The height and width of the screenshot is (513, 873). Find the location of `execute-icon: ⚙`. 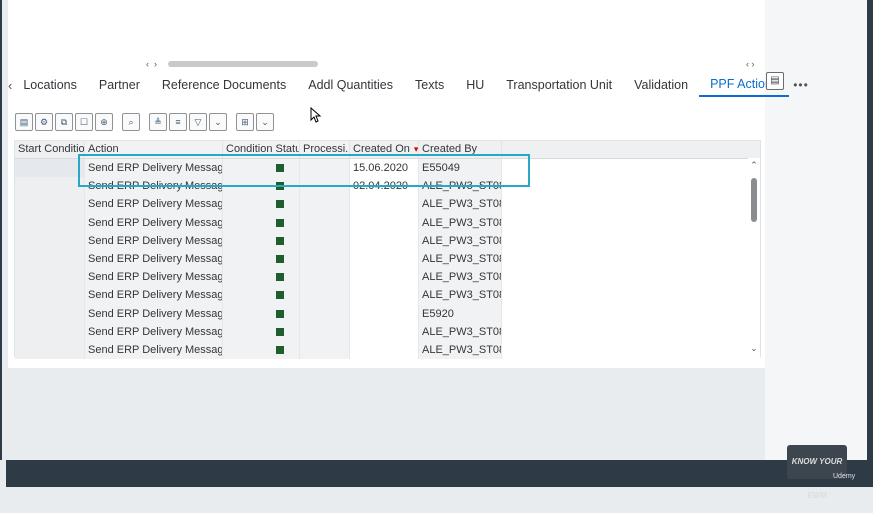

execute-icon: ⚙ is located at coordinates (44, 122).